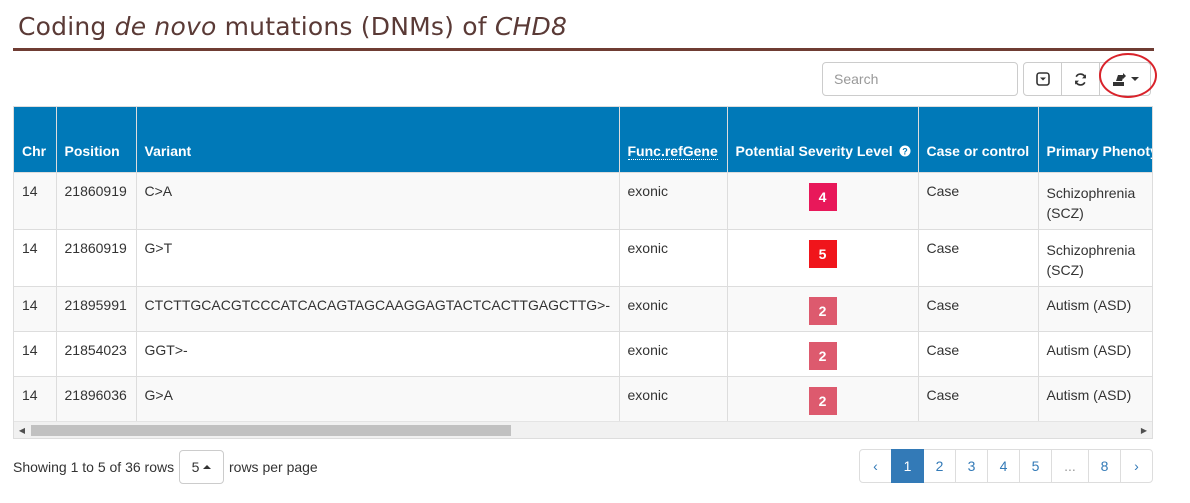  I want to click on page-button-4: 4, so click(1003, 466).